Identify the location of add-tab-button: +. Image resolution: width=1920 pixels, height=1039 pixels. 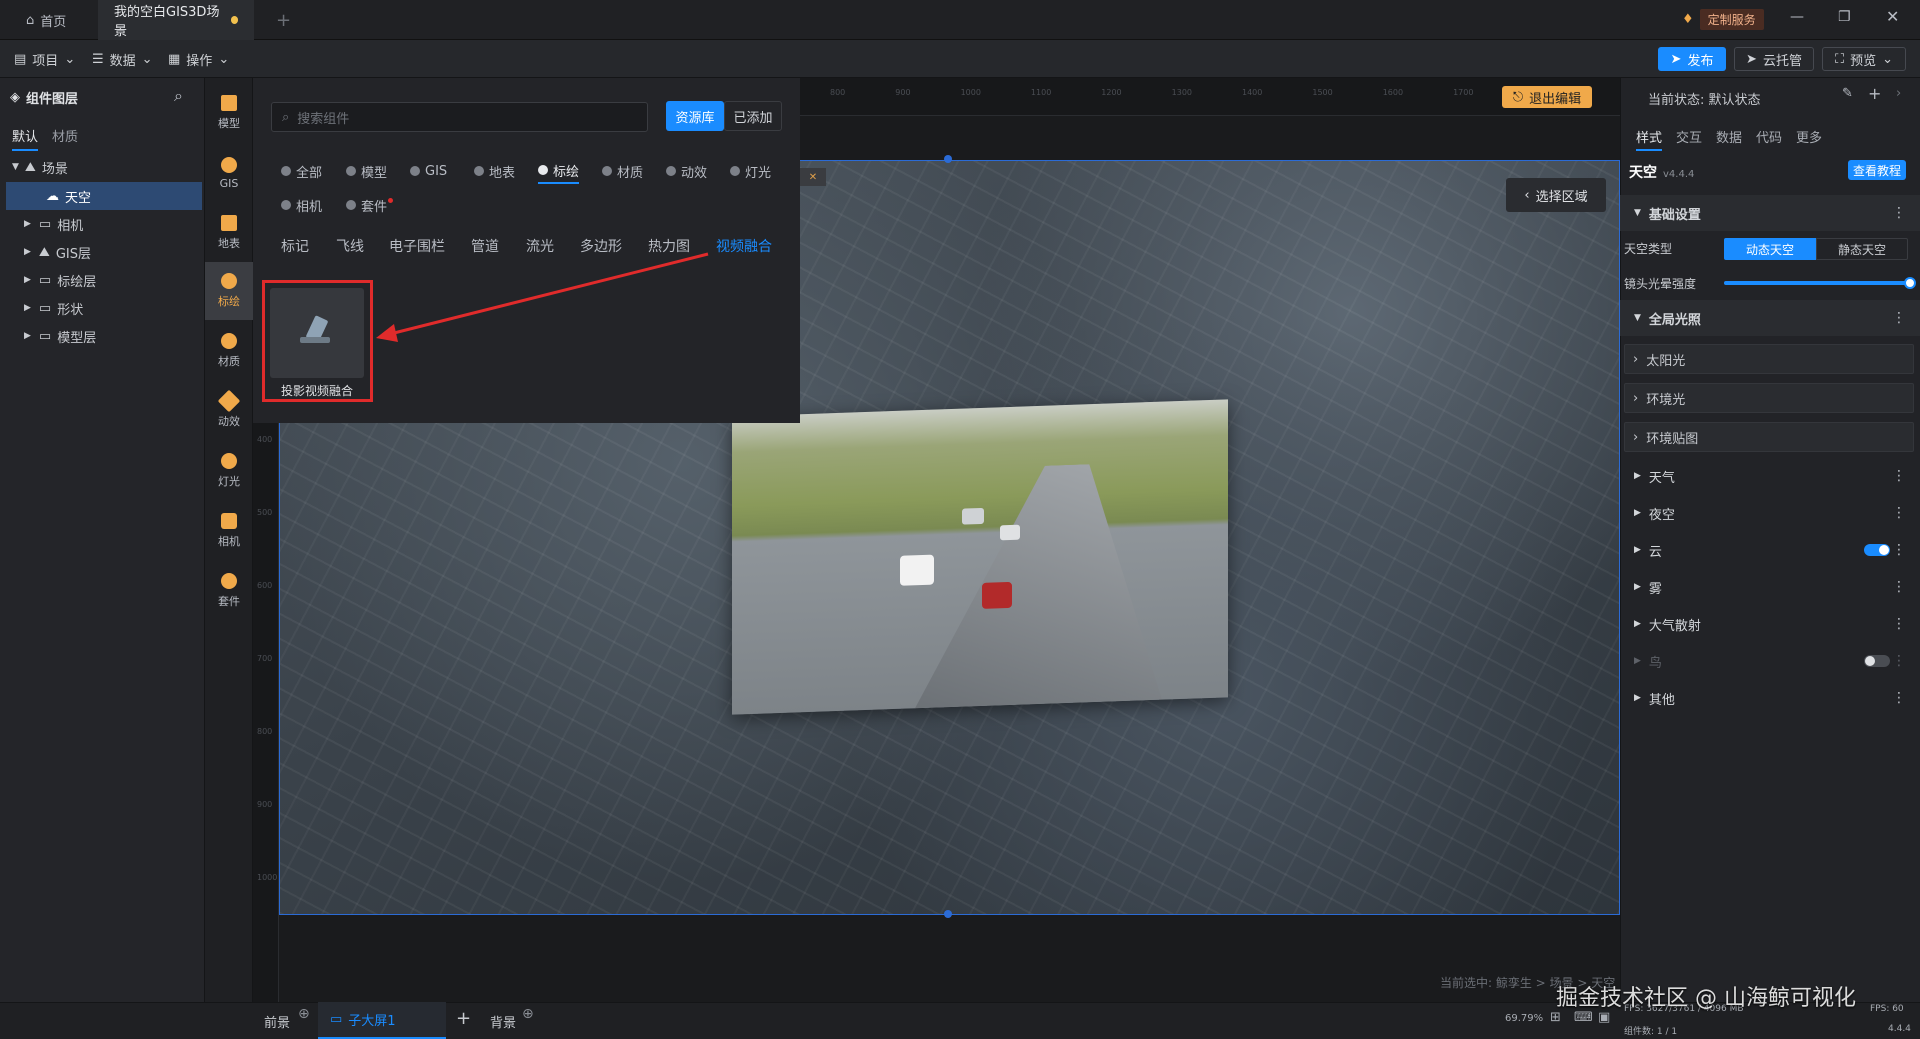
(283, 20).